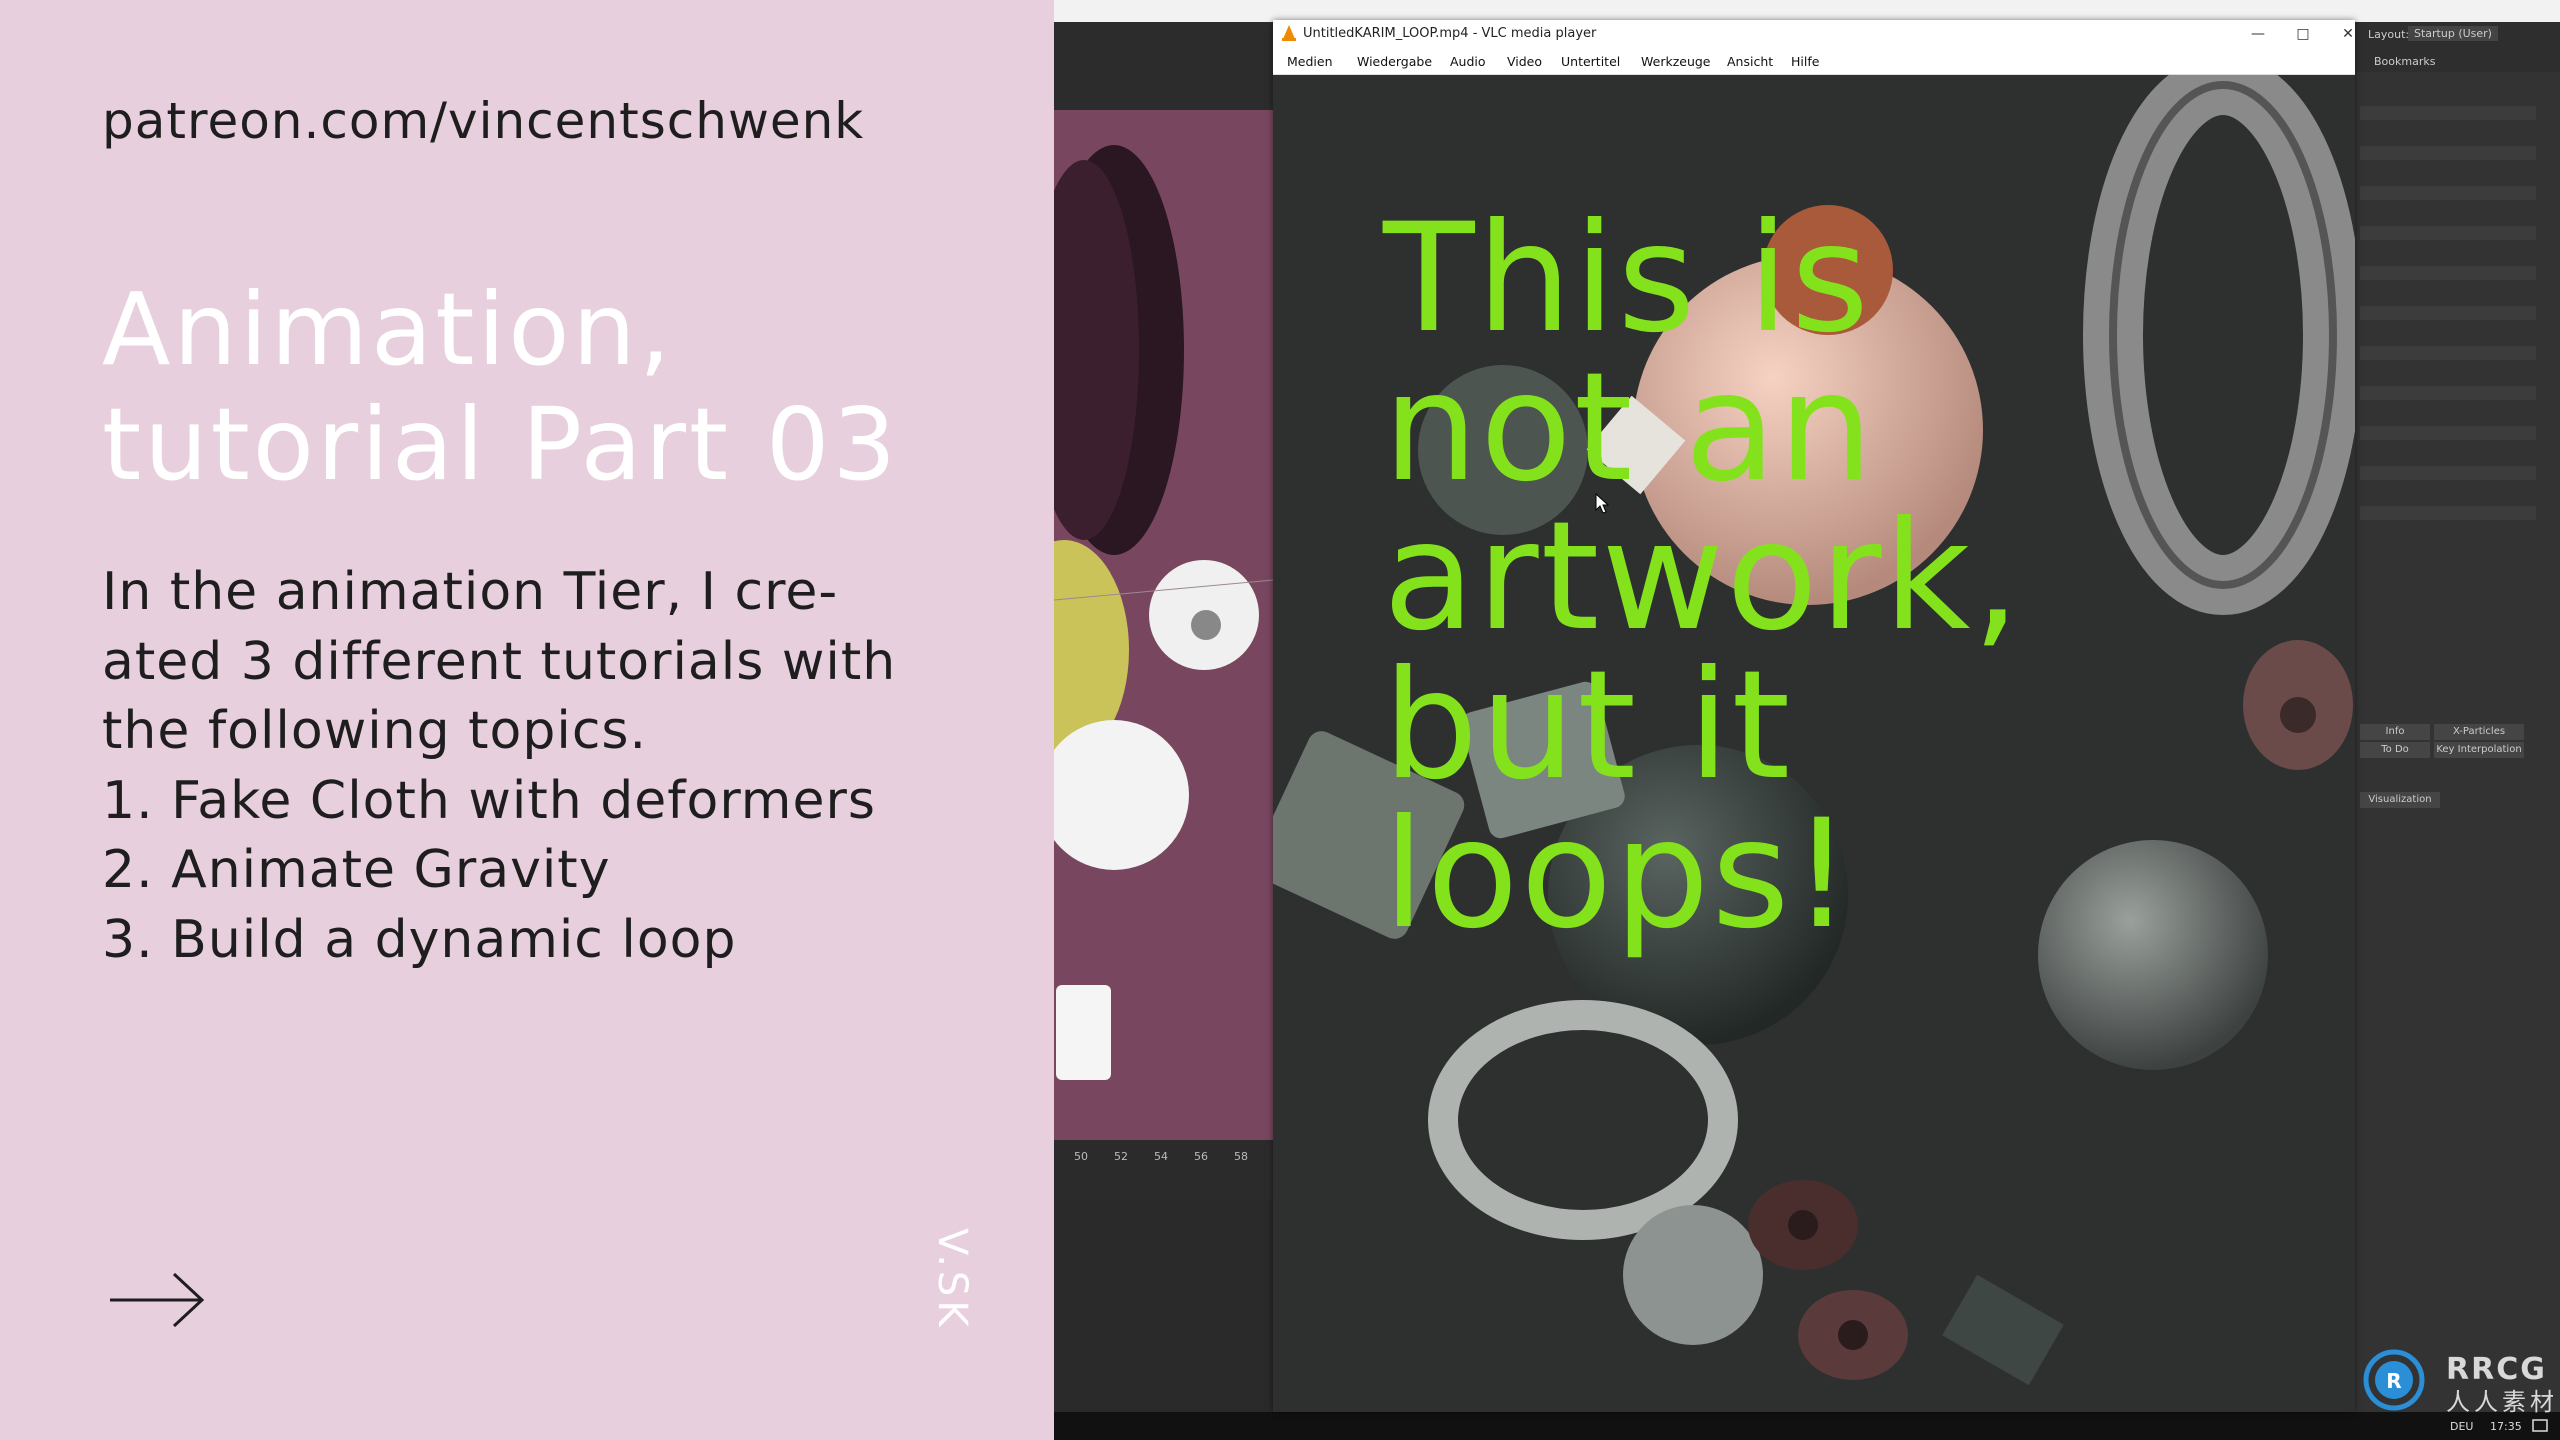 The image size is (2560, 1440). I want to click on timeline-tick: 50, so click(1081, 1156).